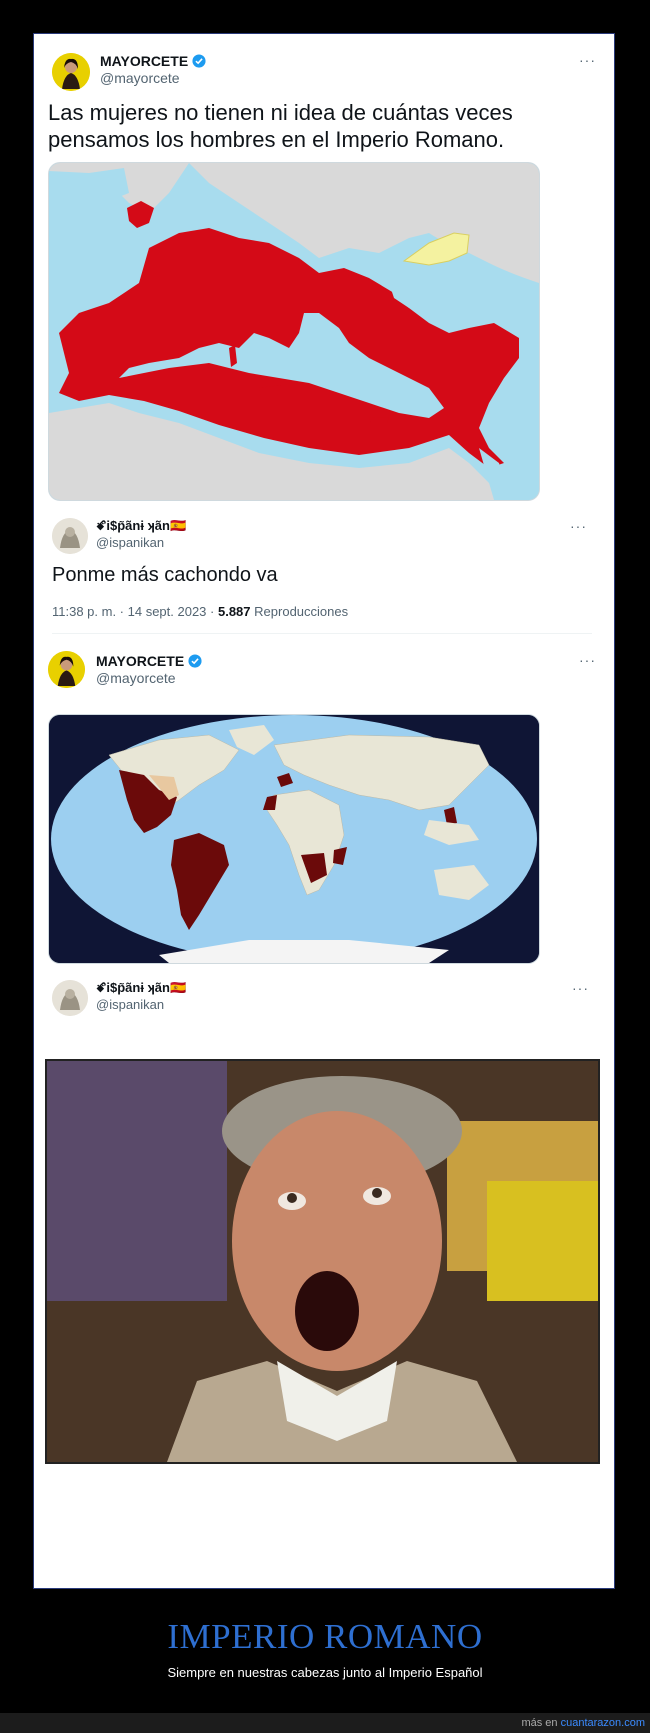  What do you see at coordinates (325, 1636) in the screenshot?
I see `meme-title: IMPERIO ROMANO` at bounding box center [325, 1636].